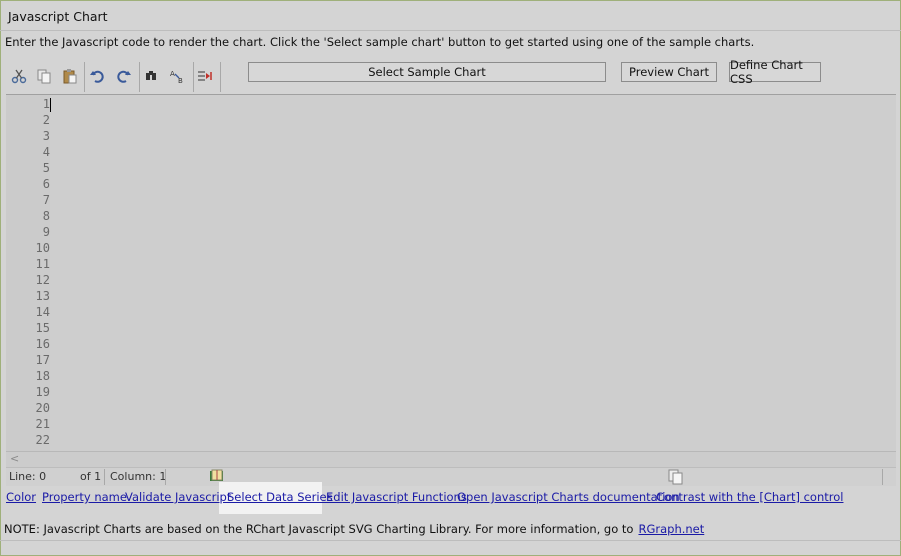  Describe the element at coordinates (50, 105) in the screenshot. I see `text-caret` at that location.